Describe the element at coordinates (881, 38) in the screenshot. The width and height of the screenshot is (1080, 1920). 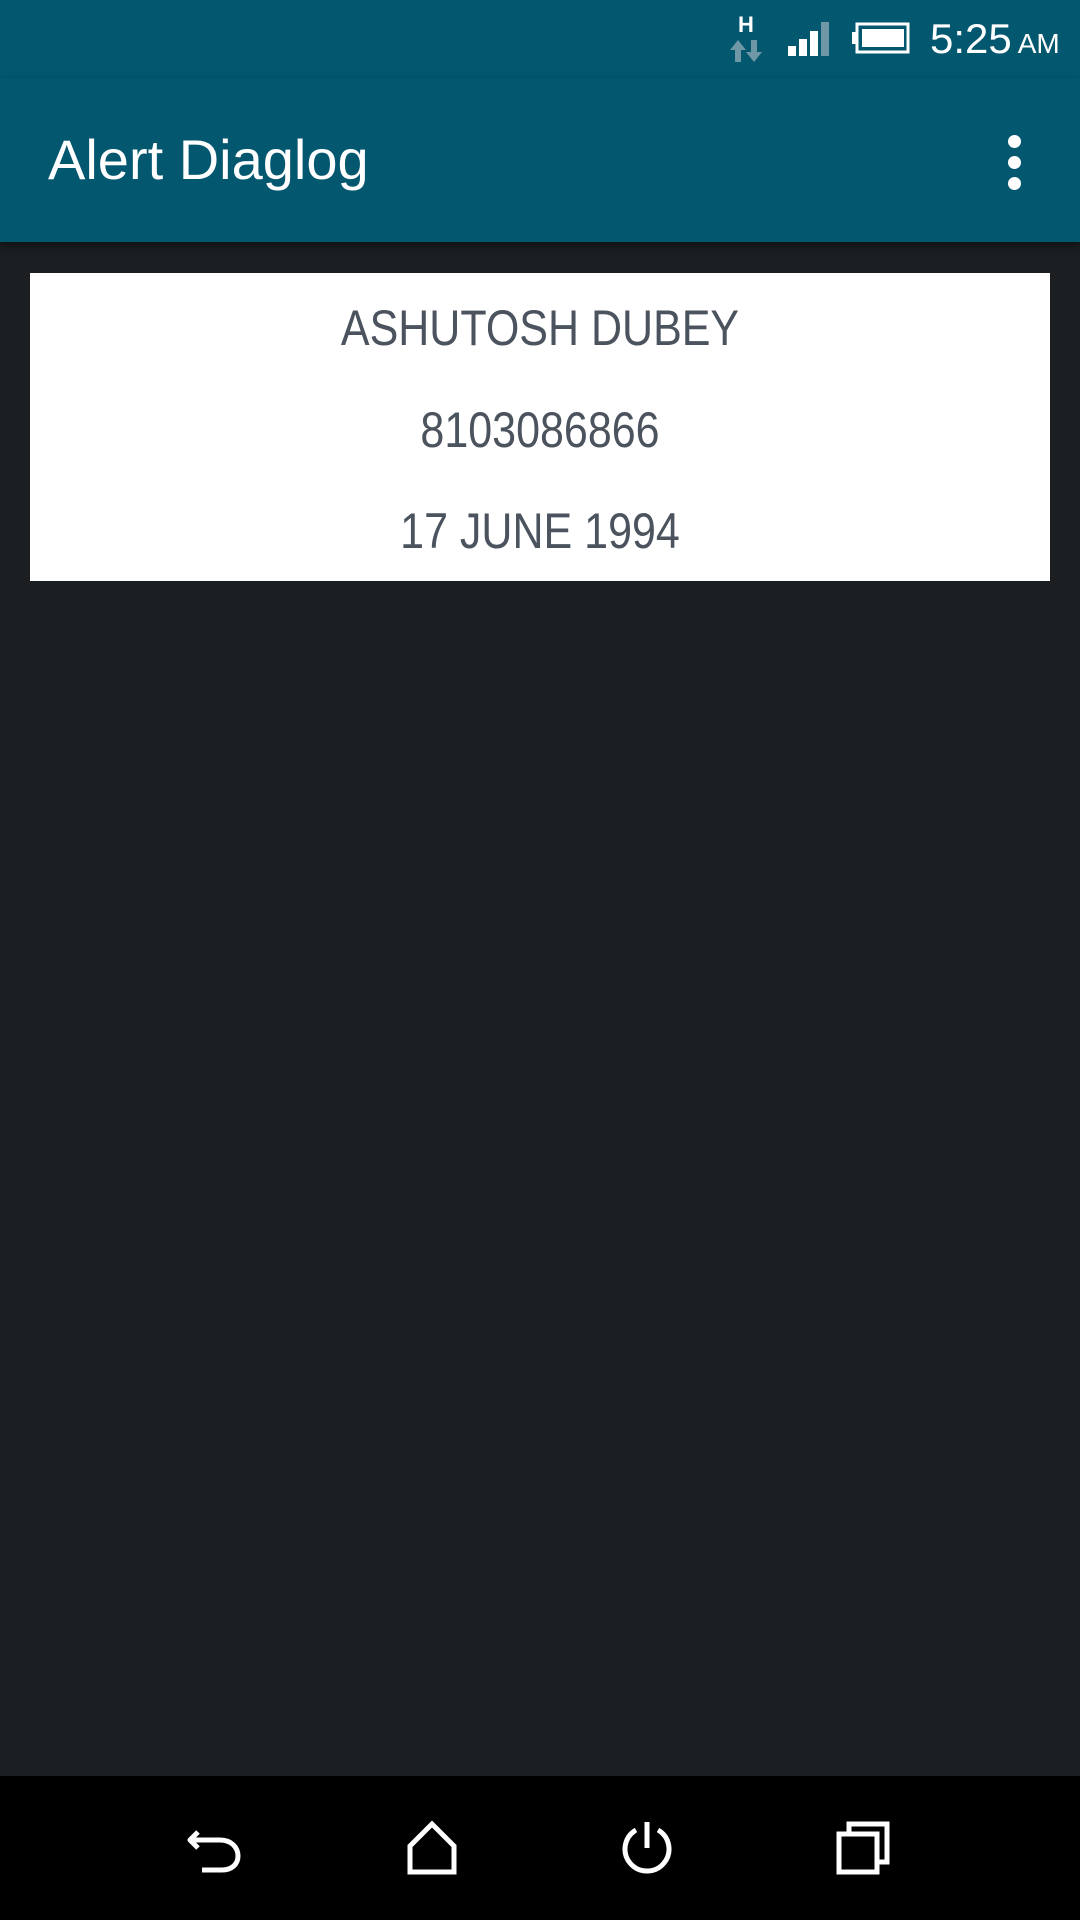
I see `battery-icon` at that location.